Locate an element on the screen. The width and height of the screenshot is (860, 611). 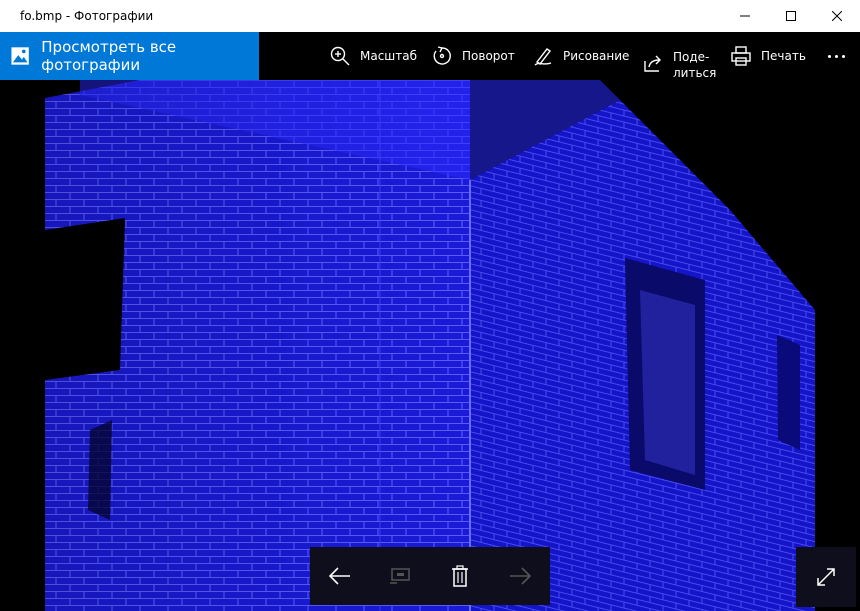
fullscreen-button is located at coordinates (826, 577).